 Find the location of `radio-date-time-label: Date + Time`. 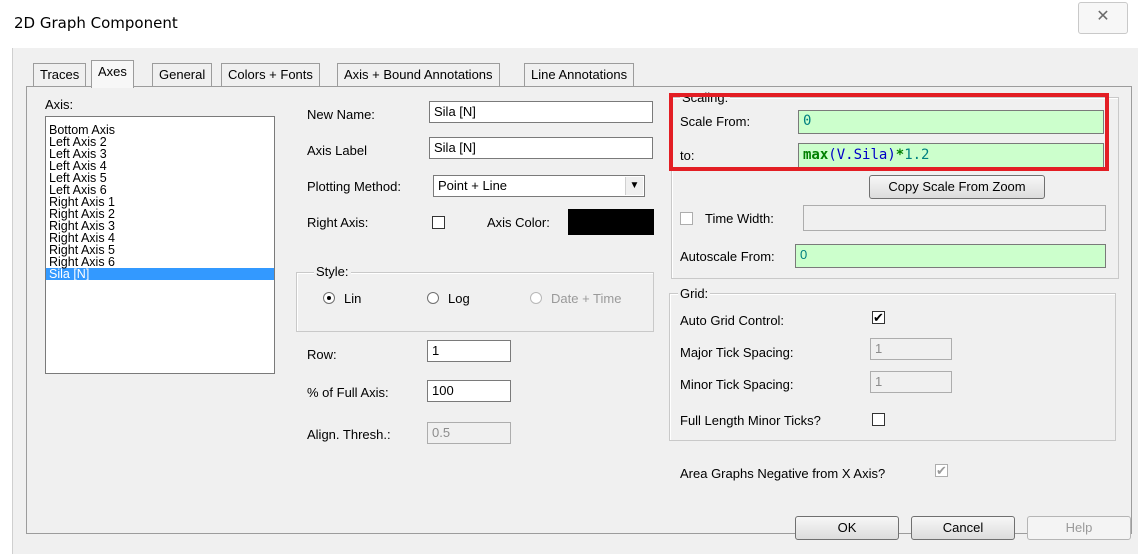

radio-date-time-label: Date + Time is located at coordinates (586, 298).